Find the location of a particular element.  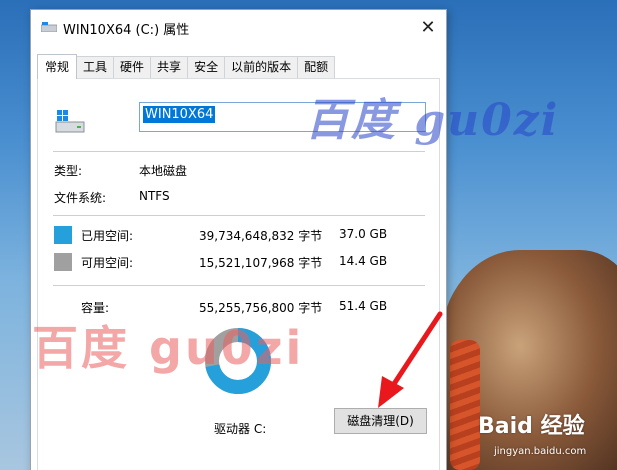

drive-name-value: WIN10X64 is located at coordinates (179, 114).